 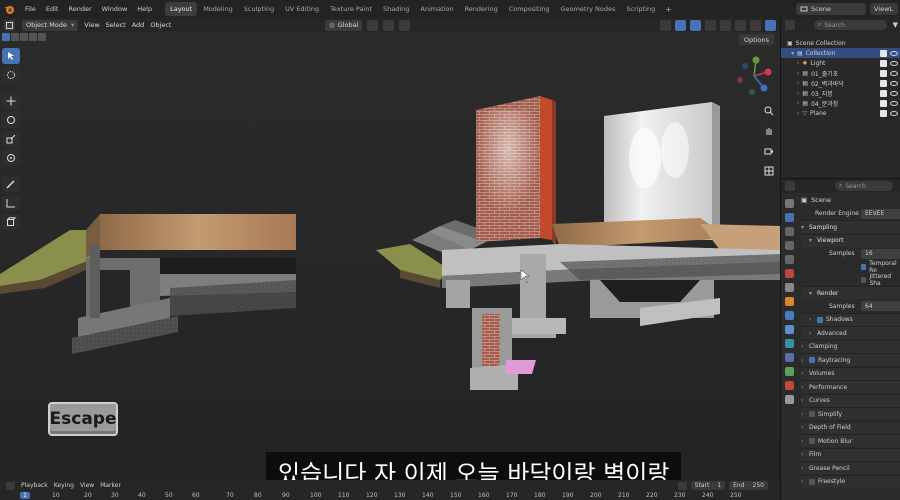 What do you see at coordinates (79, 9) in the screenshot?
I see `menu-render: Render` at bounding box center [79, 9].